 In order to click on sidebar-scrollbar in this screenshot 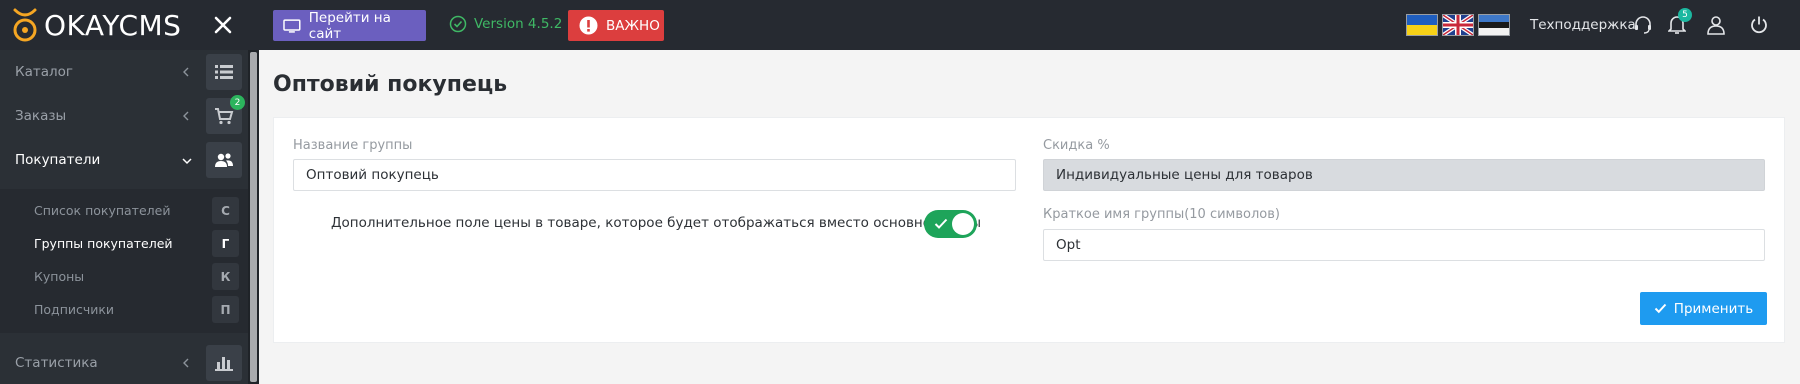, I will do `click(253, 217)`.